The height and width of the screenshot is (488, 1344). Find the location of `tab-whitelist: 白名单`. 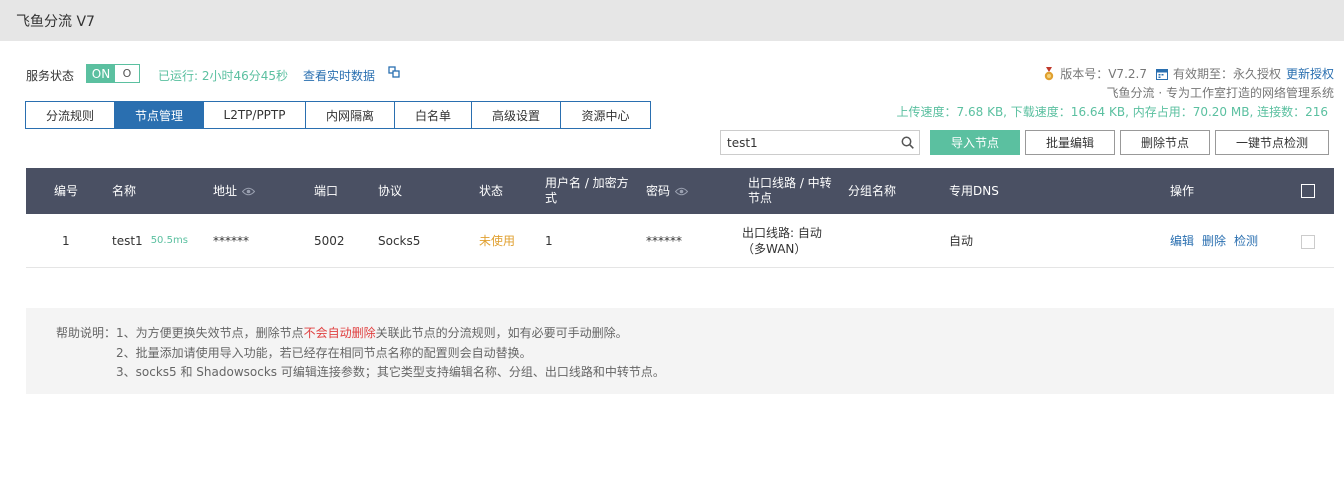

tab-whitelist: 白名单 is located at coordinates (433, 115).